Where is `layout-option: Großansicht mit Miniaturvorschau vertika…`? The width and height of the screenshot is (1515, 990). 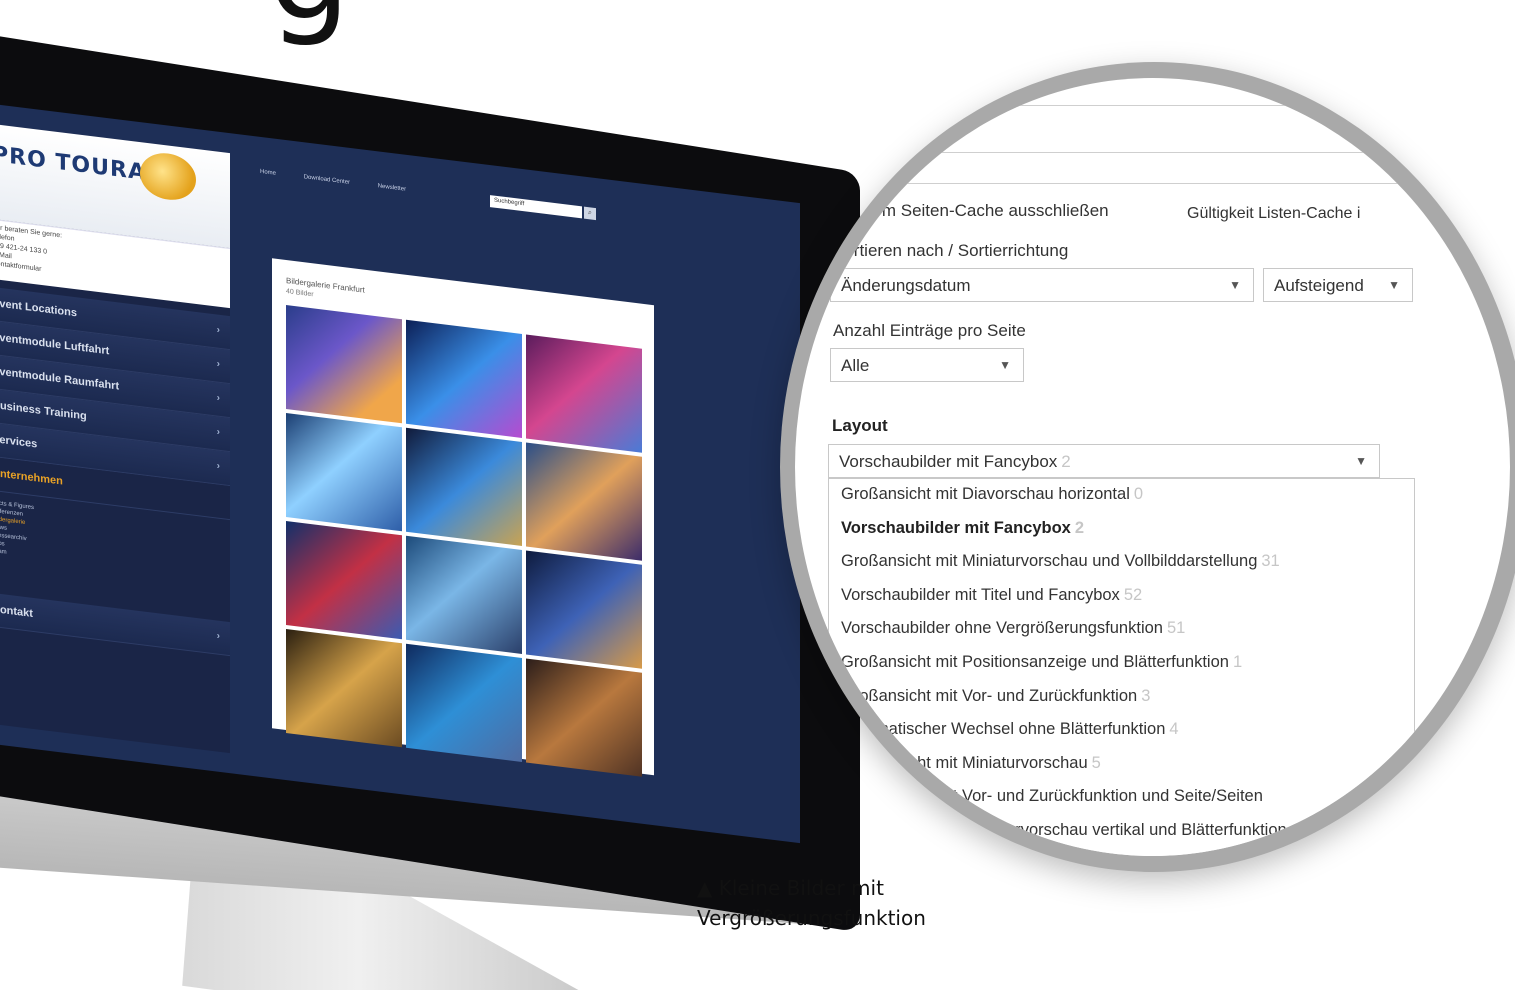 layout-option: Großansicht mit Miniaturvorschau vertika… is located at coordinates (1121, 832).